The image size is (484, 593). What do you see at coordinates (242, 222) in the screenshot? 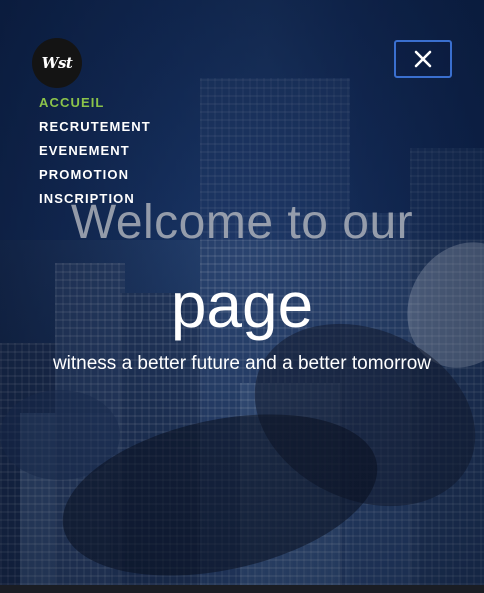
I see `hero-title-line1: Welcome to our` at bounding box center [242, 222].